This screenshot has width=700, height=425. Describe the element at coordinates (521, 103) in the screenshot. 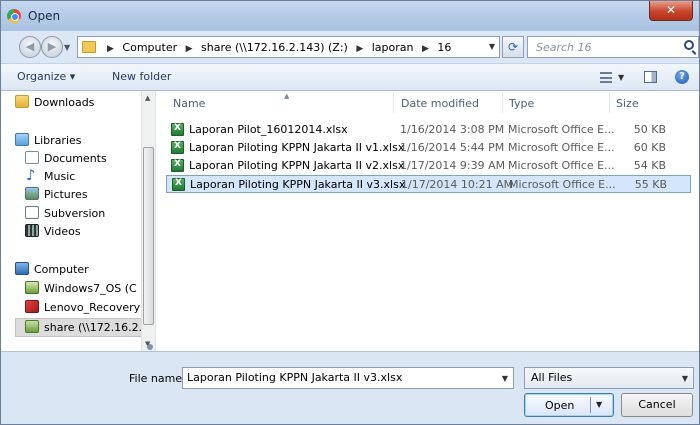

I see `column-type: Type` at that location.